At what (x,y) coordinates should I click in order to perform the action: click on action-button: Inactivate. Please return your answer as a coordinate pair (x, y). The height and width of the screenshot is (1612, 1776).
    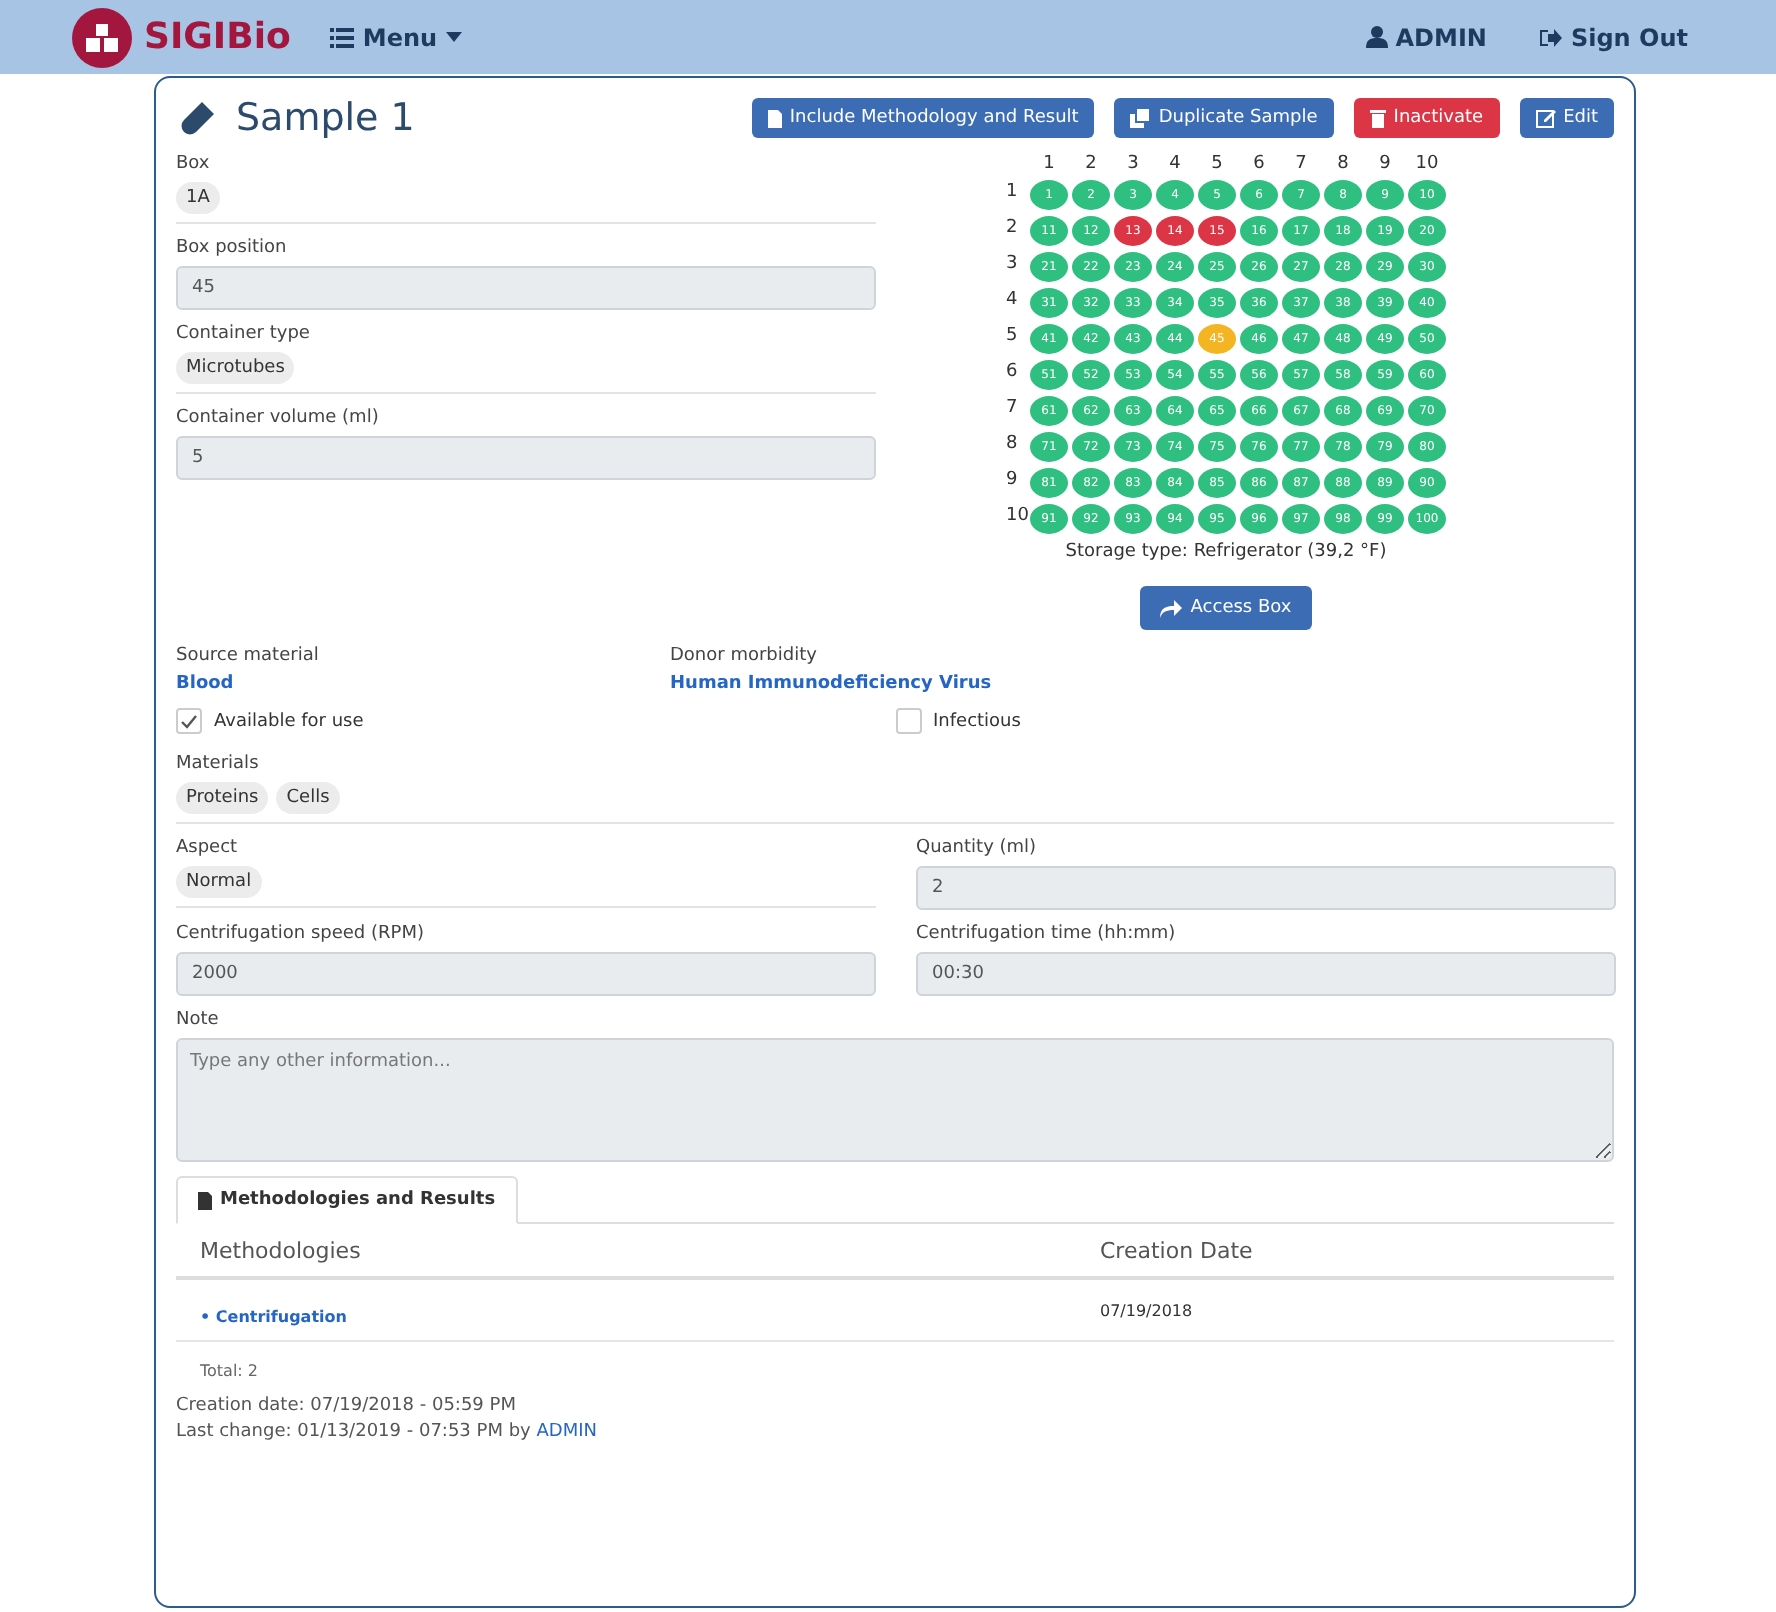
    Looking at the image, I should click on (1426, 118).